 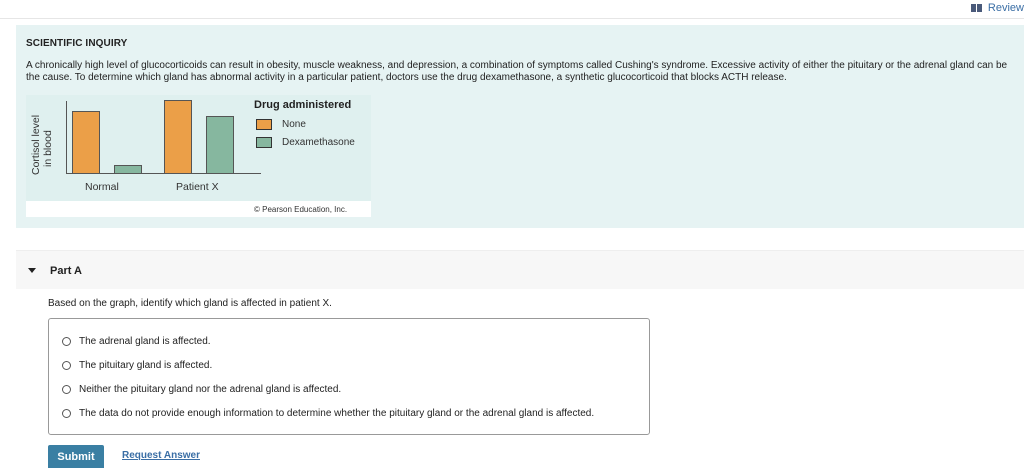 I want to click on review-label: Review, so click(x=1005, y=8).